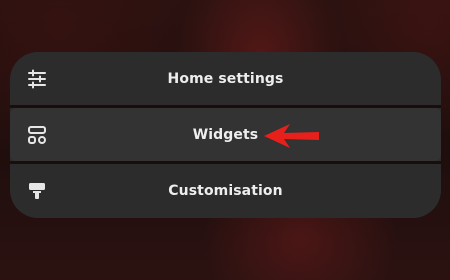  I want to click on customisation-label: Customisation, so click(225, 191).